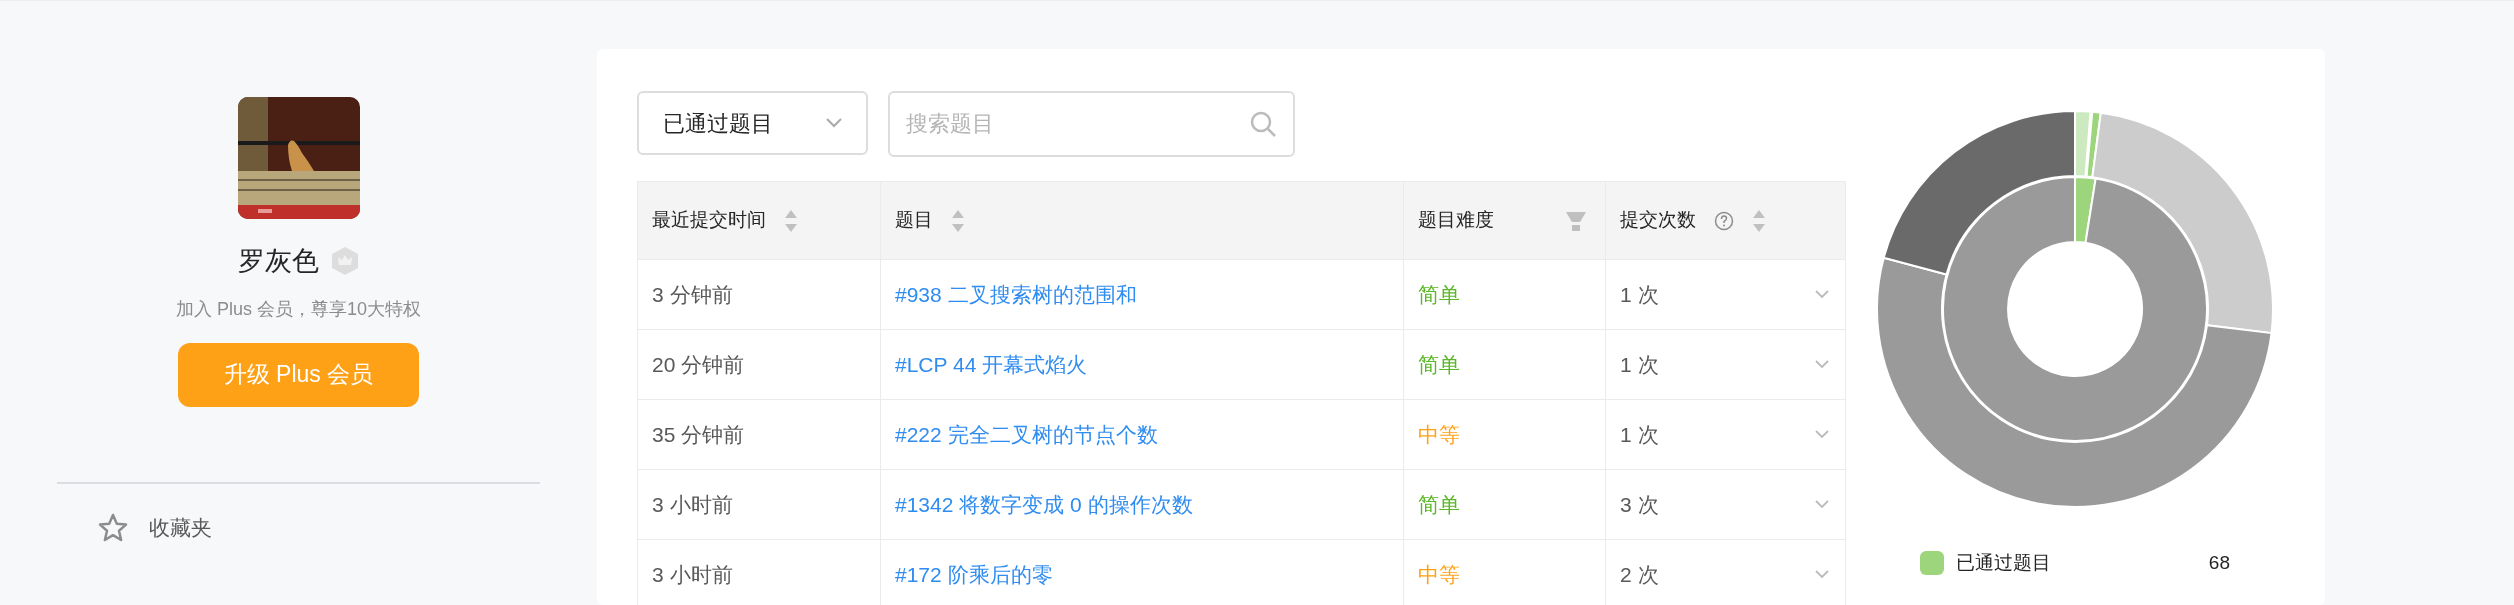  I want to click on upgrade-button: 升级 Plus 会员, so click(298, 374).